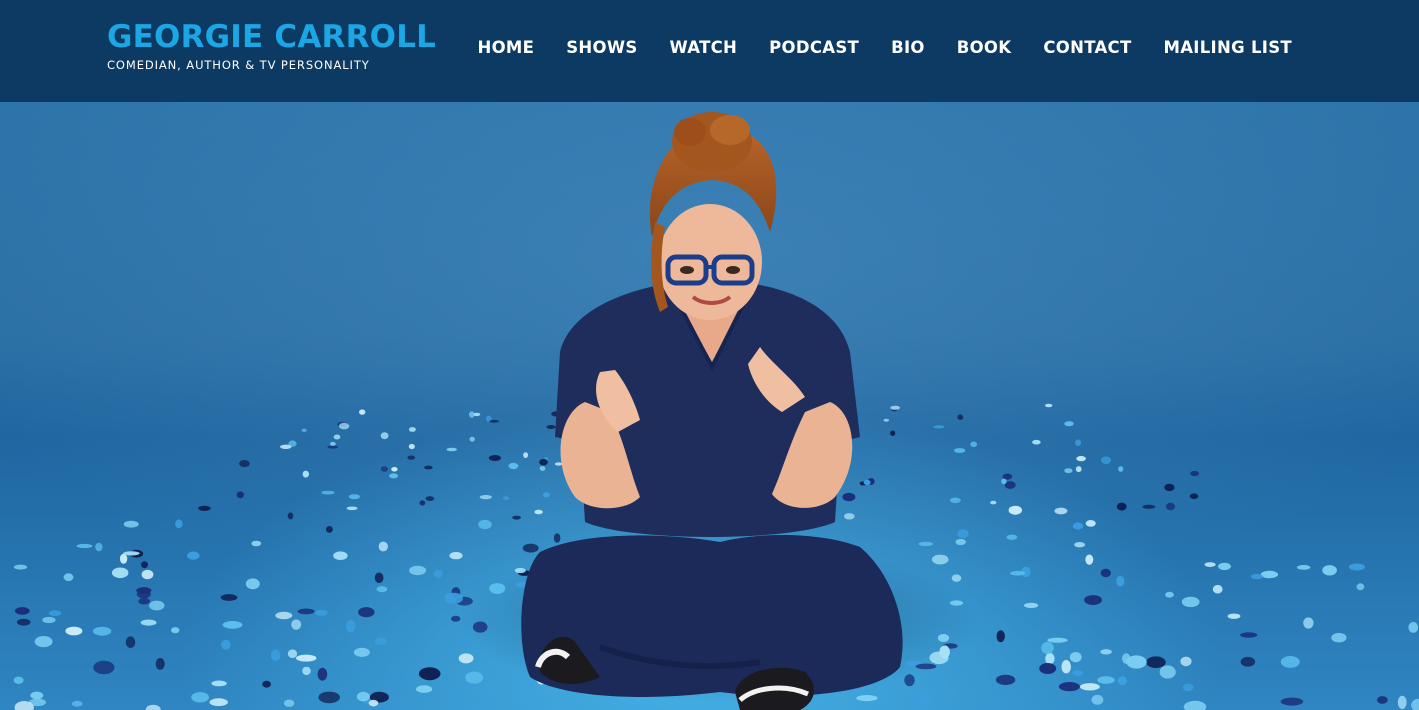  What do you see at coordinates (908, 47) in the screenshot?
I see `nav-bio: BIO` at bounding box center [908, 47].